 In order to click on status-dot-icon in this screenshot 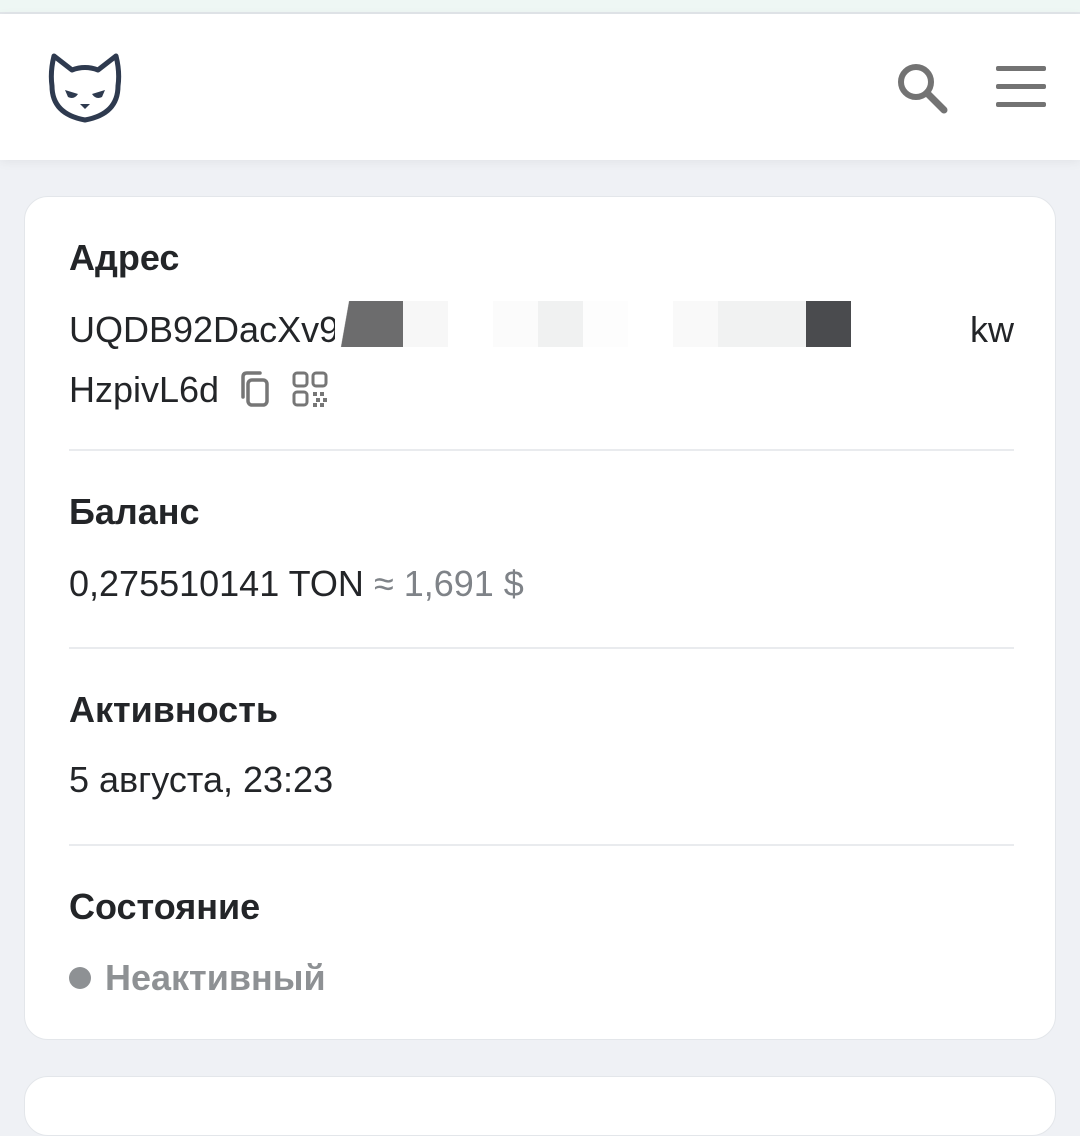, I will do `click(80, 978)`.